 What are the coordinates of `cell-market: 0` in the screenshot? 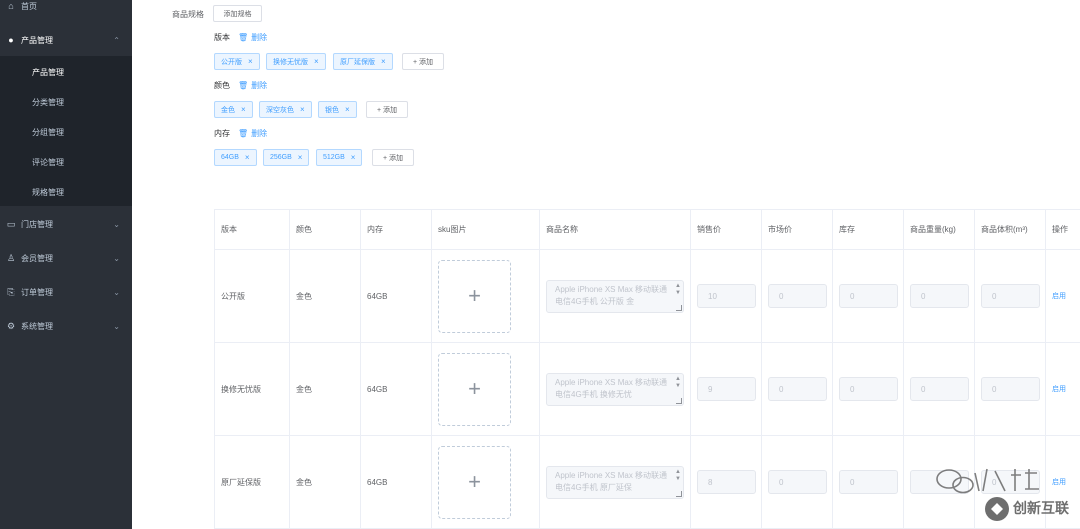 It's located at (797, 389).